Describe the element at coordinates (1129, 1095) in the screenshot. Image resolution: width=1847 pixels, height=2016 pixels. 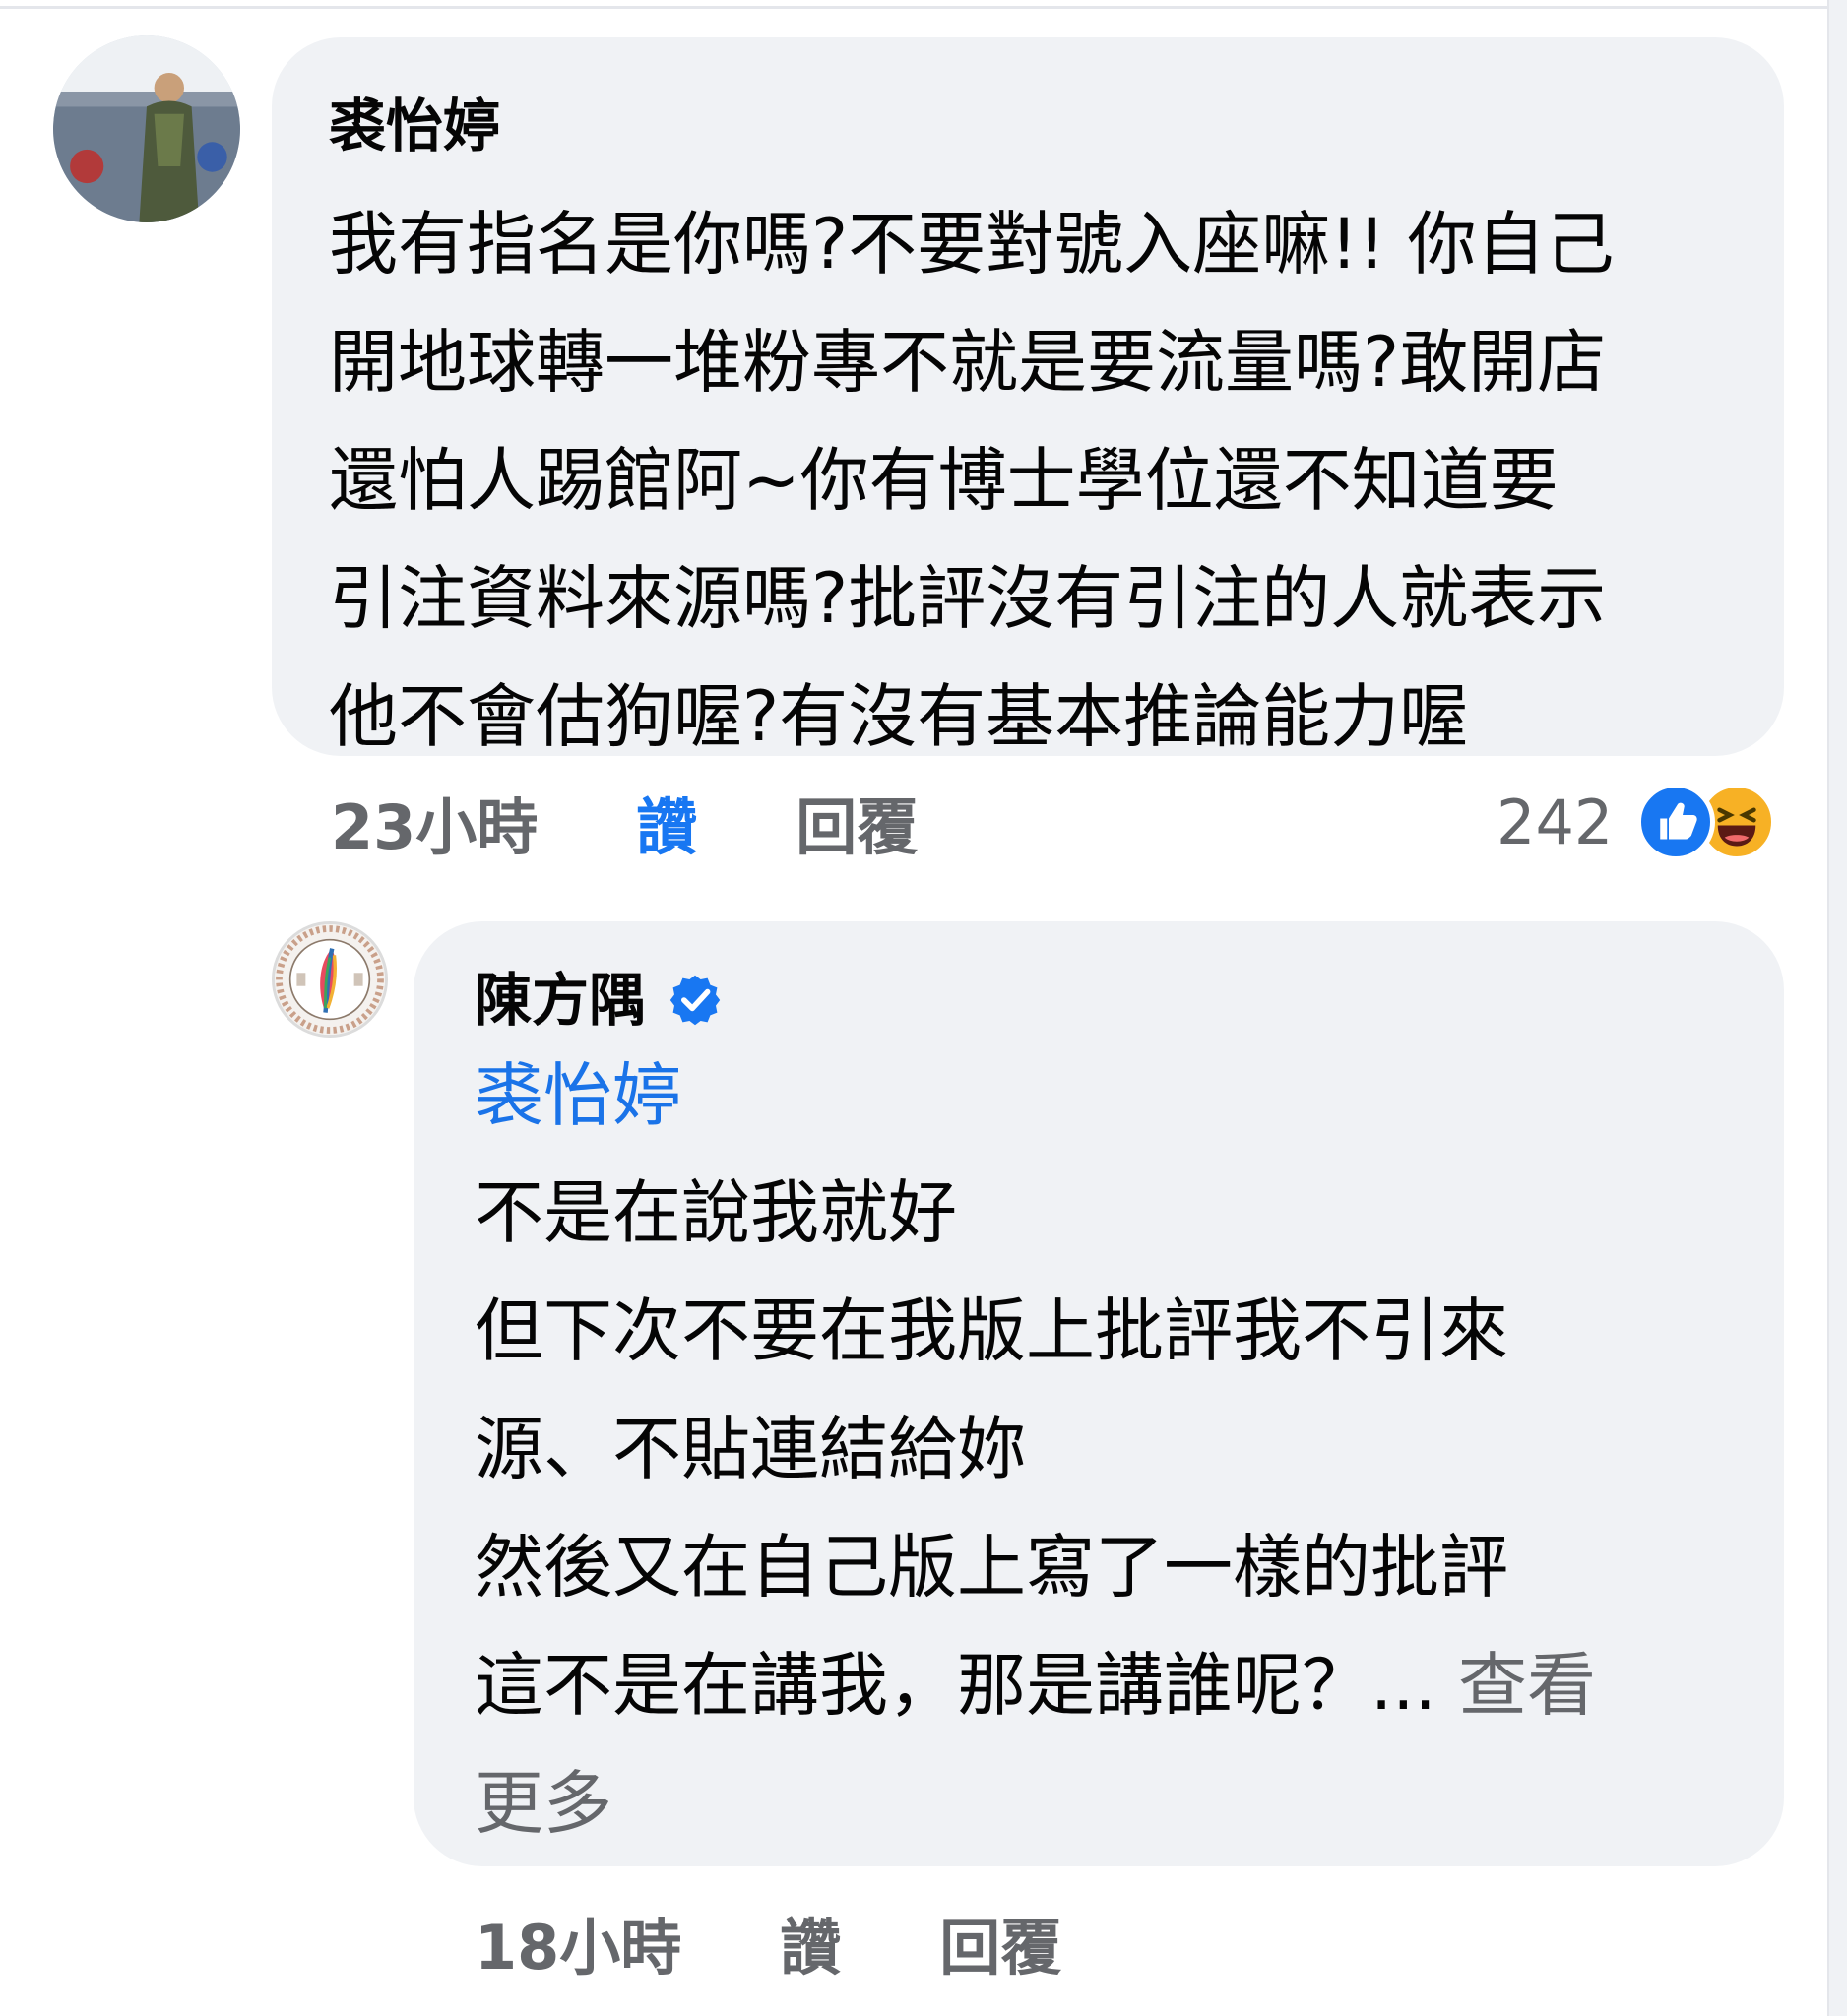
I see `mention-link: 裘怡婷` at that location.